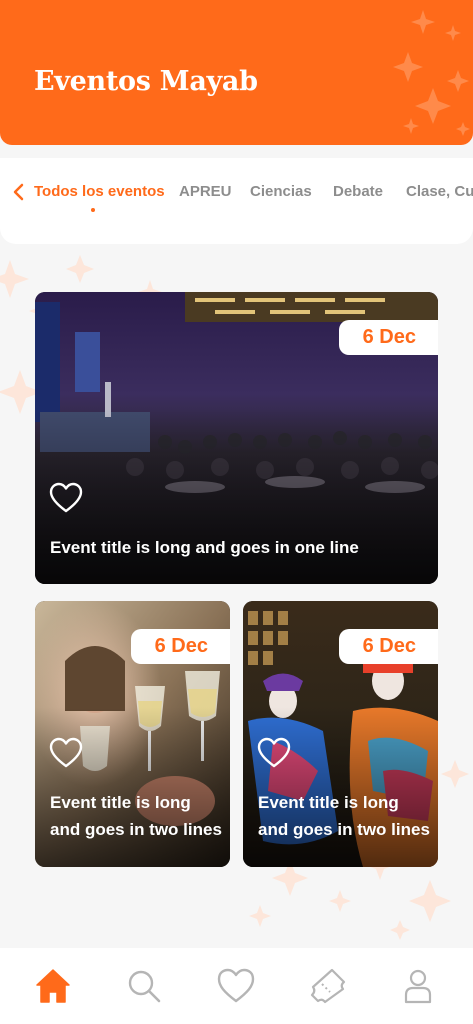 Image resolution: width=473 pixels, height=1024 pixels. What do you see at coordinates (439, 191) in the screenshot?
I see `tab-clase-cur: Clase, Cur` at bounding box center [439, 191].